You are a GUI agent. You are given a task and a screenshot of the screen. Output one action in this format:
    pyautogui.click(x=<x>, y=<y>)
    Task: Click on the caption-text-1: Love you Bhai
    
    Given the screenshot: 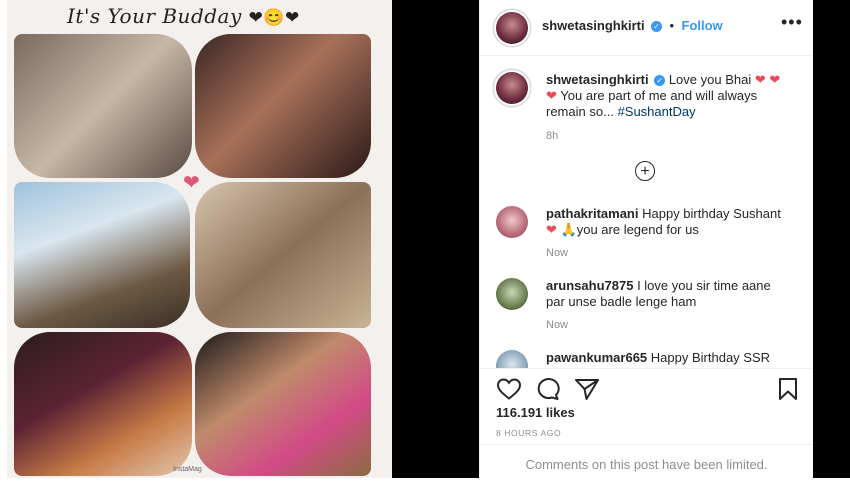 What is the action you would take?
    pyautogui.click(x=710, y=79)
    